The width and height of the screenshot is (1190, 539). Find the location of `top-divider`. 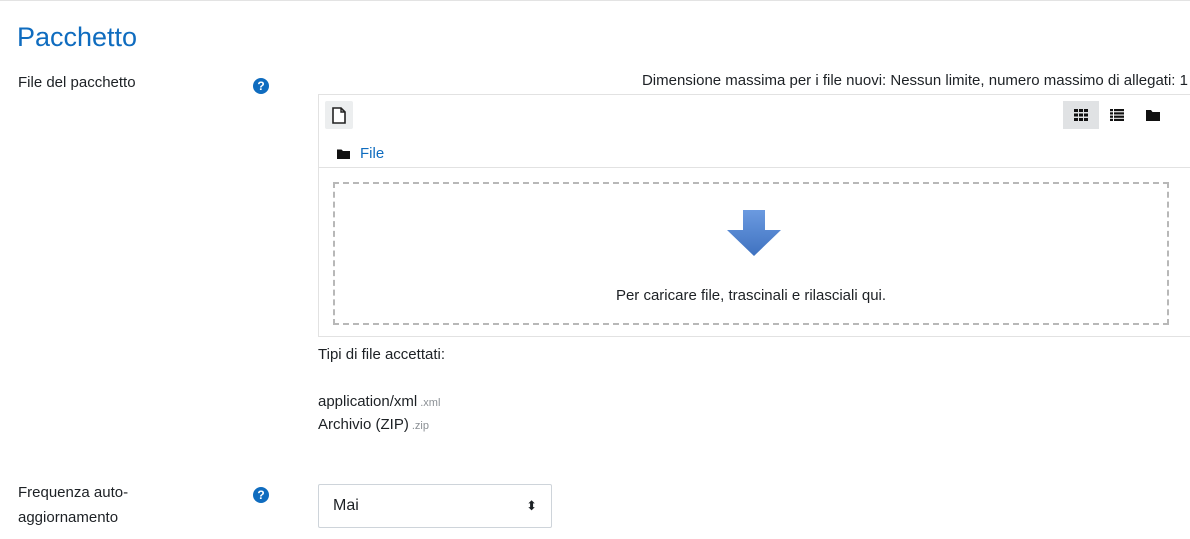

top-divider is located at coordinates (595, 7).